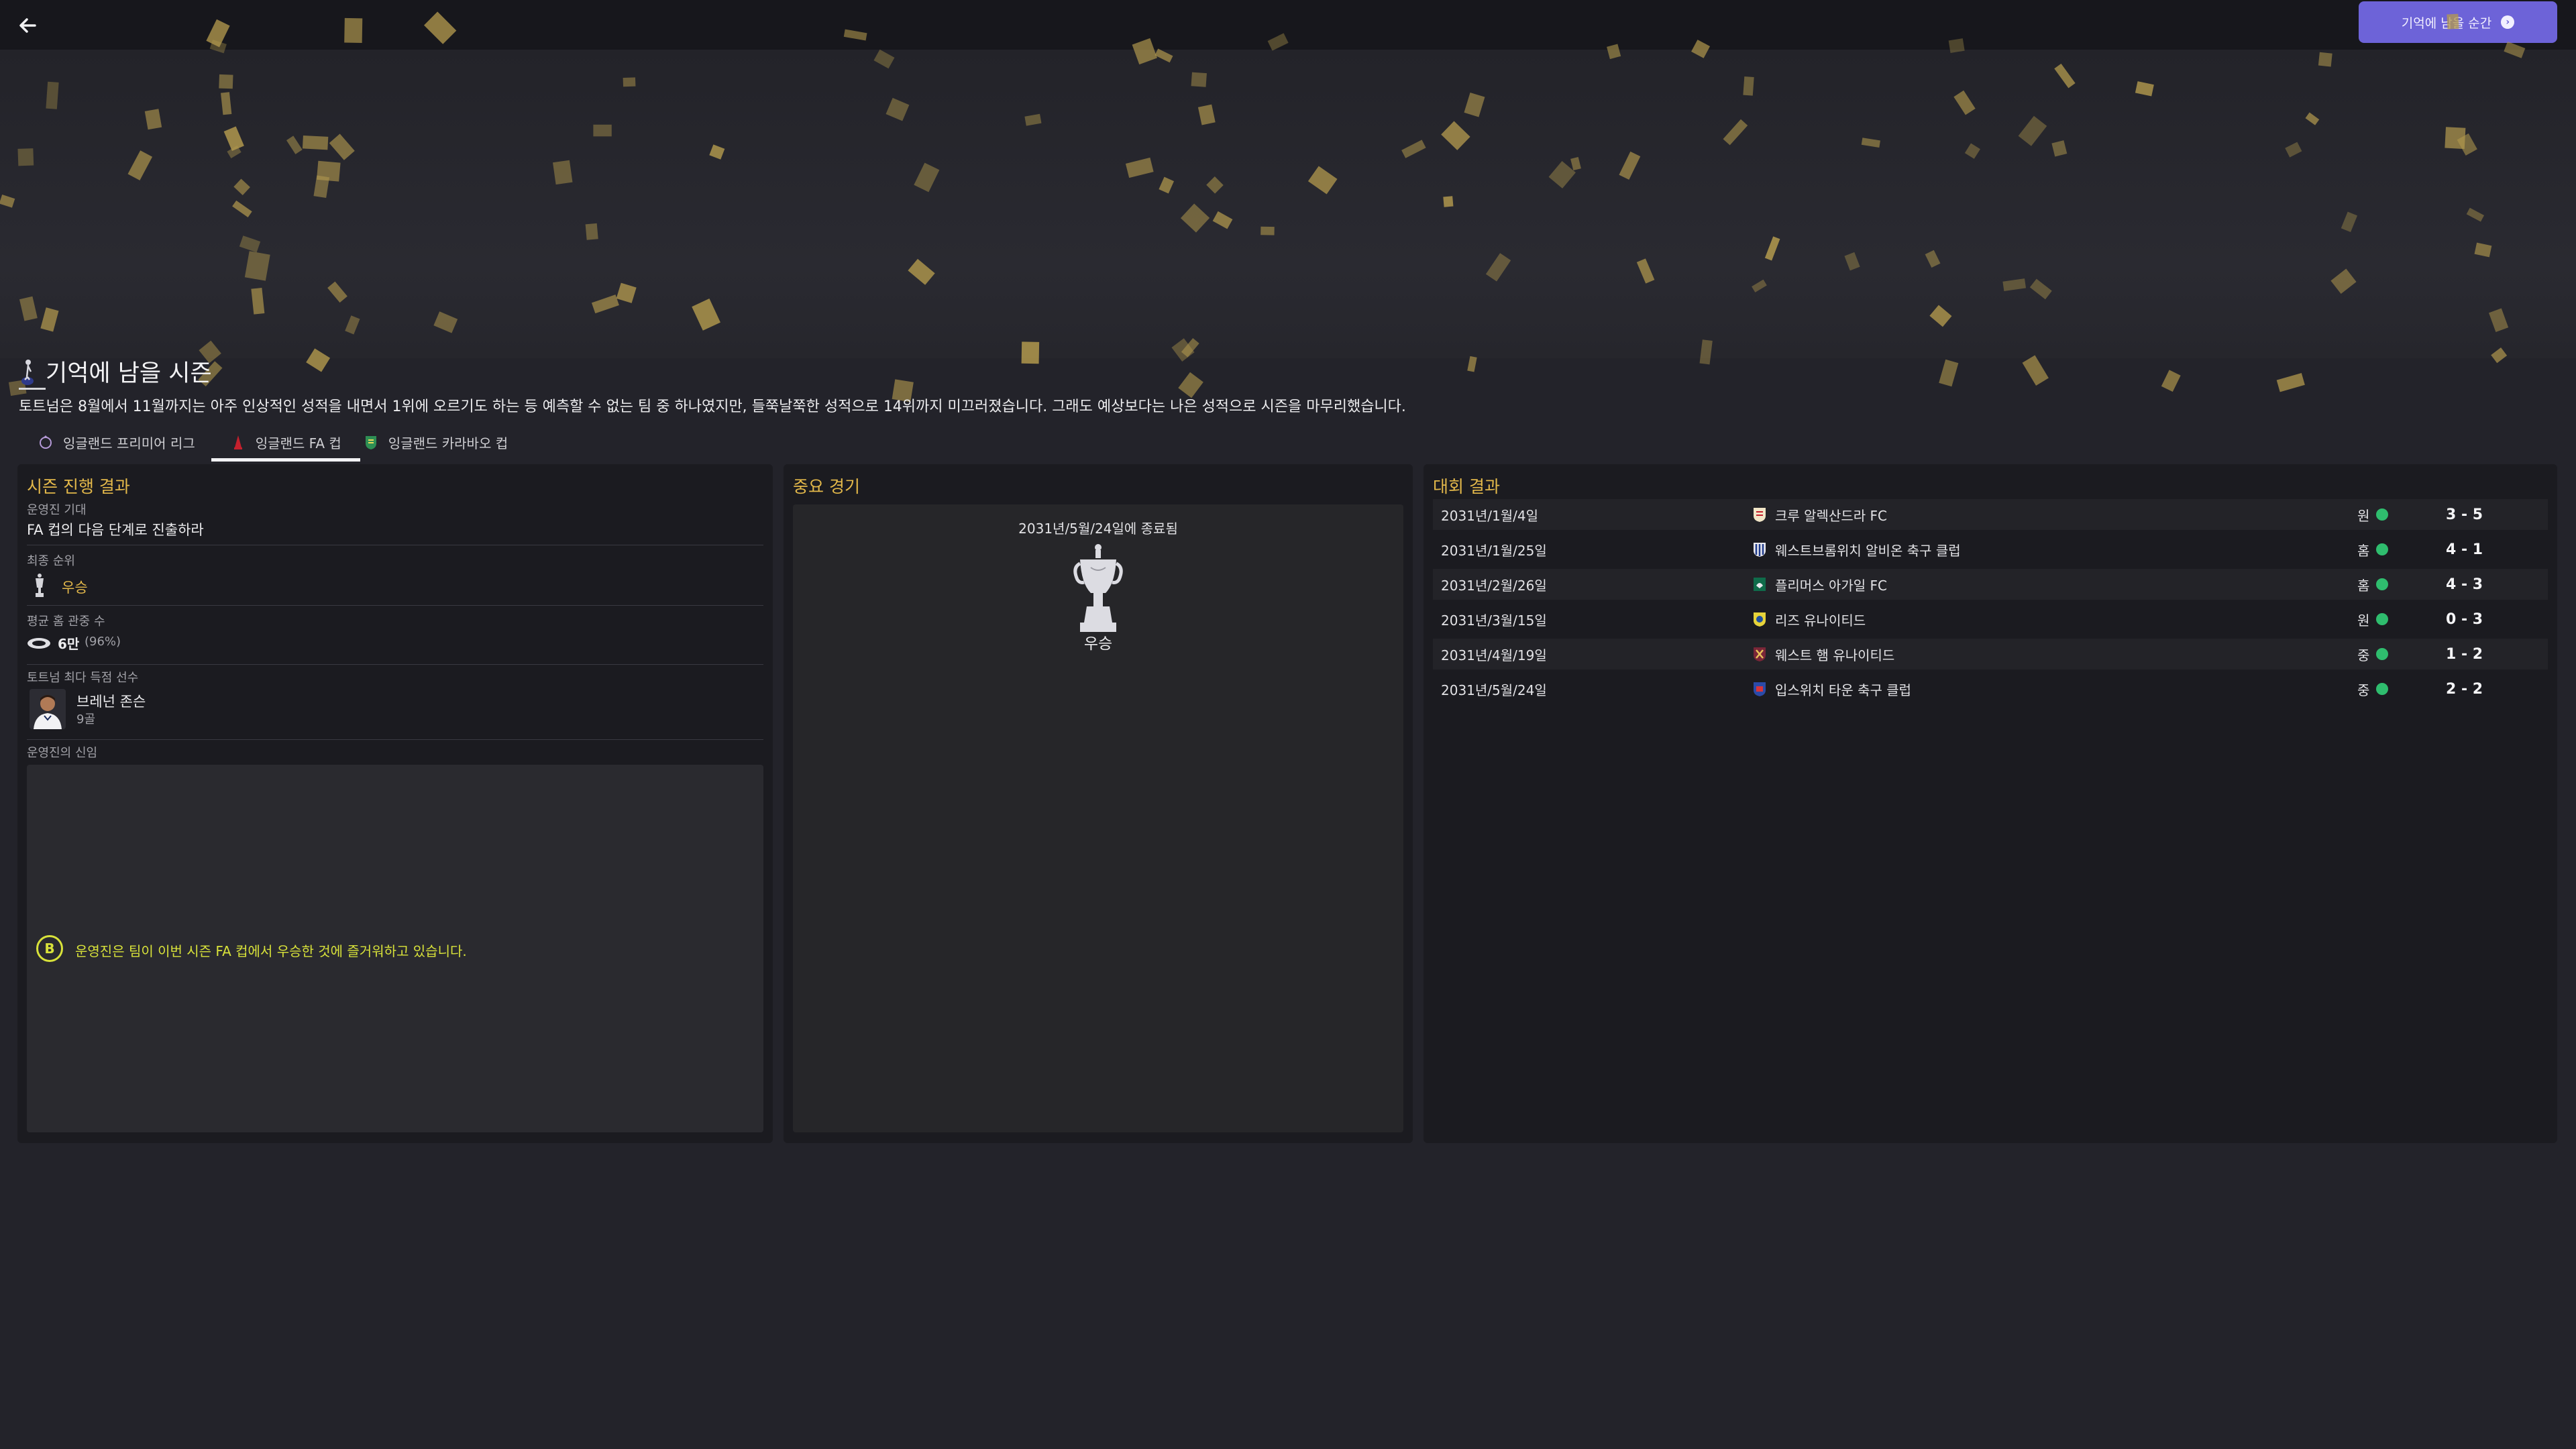  Describe the element at coordinates (78, 486) in the screenshot. I see `panel-title: 시즌 진행 결과` at that location.